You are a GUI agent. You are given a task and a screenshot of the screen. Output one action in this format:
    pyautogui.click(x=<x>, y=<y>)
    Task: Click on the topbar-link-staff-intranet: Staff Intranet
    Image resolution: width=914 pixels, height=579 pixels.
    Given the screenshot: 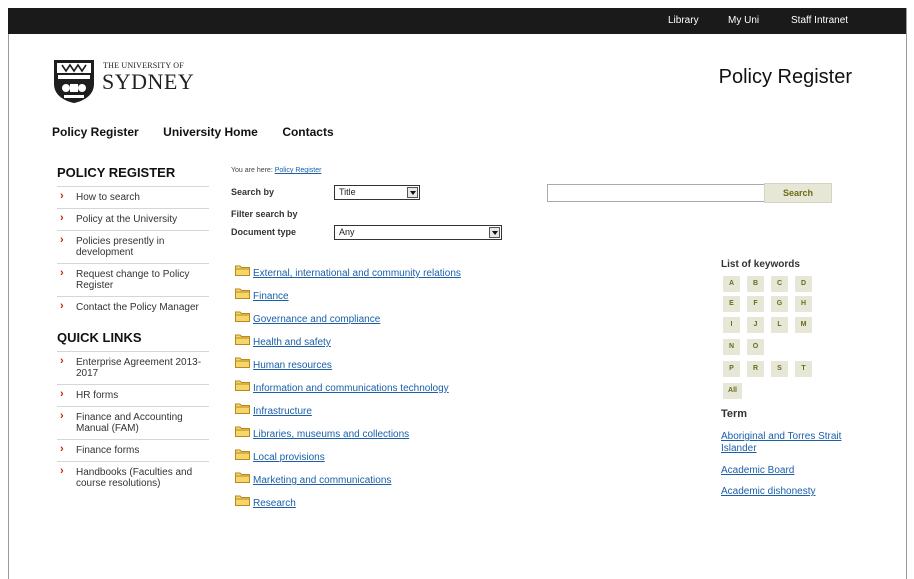 What is the action you would take?
    pyautogui.click(x=819, y=20)
    